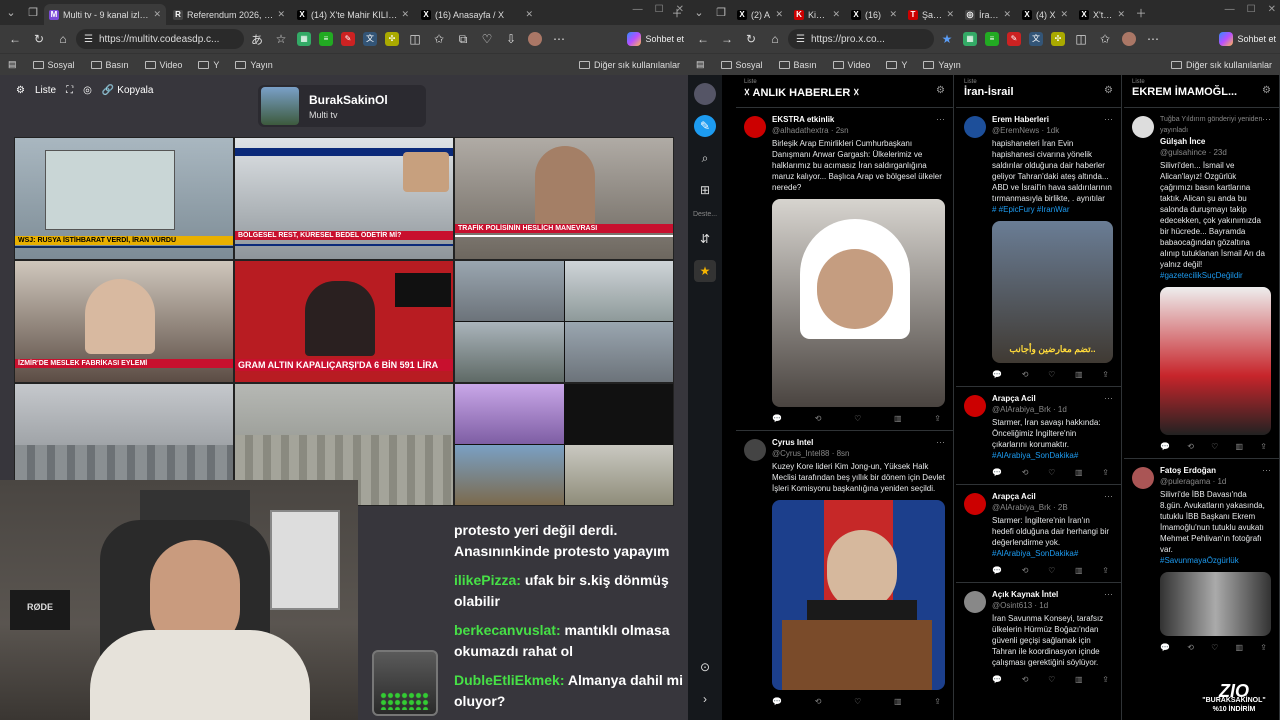 The height and width of the screenshot is (720, 1280). Describe the element at coordinates (1215, 560) in the screenshot. I see `tweet-hashtags: #SavunmayaÖzgürlük` at that location.